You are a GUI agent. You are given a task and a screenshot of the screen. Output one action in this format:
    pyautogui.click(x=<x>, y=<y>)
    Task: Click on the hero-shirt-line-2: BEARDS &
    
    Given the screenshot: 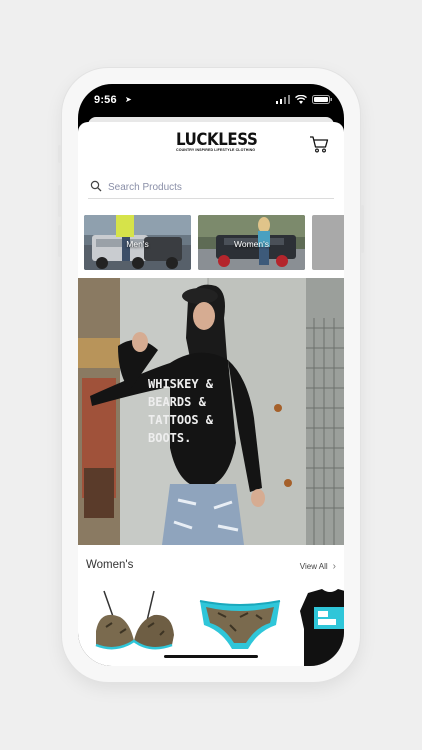 What is the action you would take?
    pyautogui.click(x=177, y=402)
    